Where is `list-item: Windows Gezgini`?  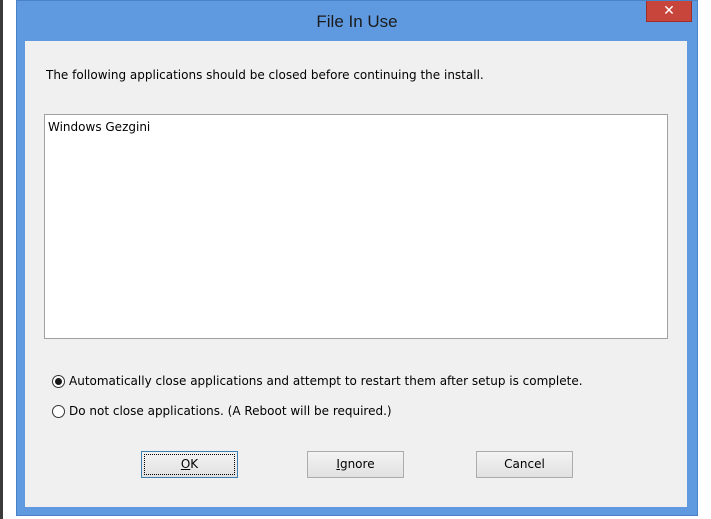 list-item: Windows Gezgini is located at coordinates (99, 127).